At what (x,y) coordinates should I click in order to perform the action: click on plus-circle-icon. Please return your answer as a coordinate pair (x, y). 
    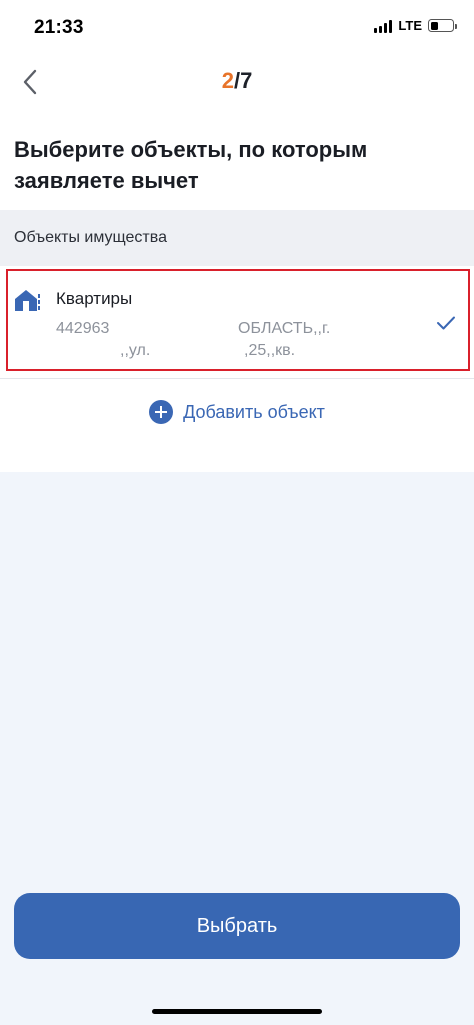
    Looking at the image, I should click on (161, 412).